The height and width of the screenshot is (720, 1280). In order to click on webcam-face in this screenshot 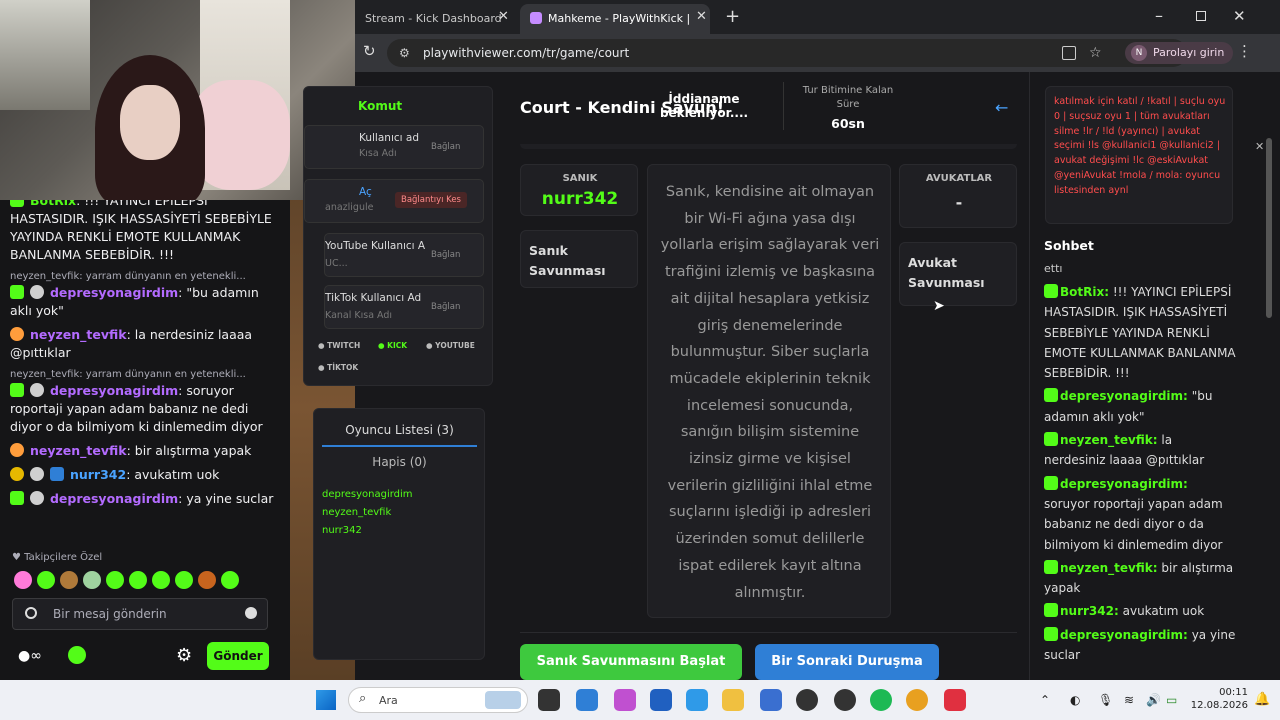, I will do `click(150, 122)`.